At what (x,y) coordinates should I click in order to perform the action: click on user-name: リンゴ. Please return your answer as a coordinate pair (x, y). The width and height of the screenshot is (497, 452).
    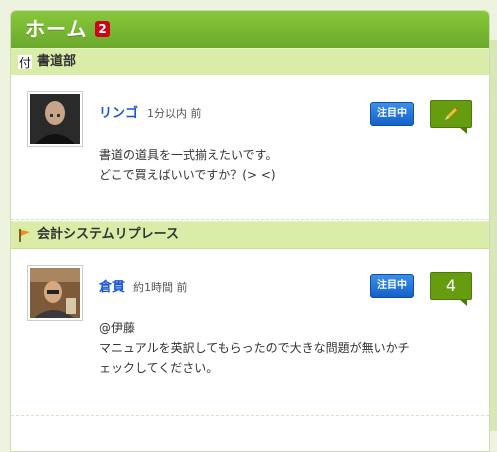
    Looking at the image, I should click on (118, 111).